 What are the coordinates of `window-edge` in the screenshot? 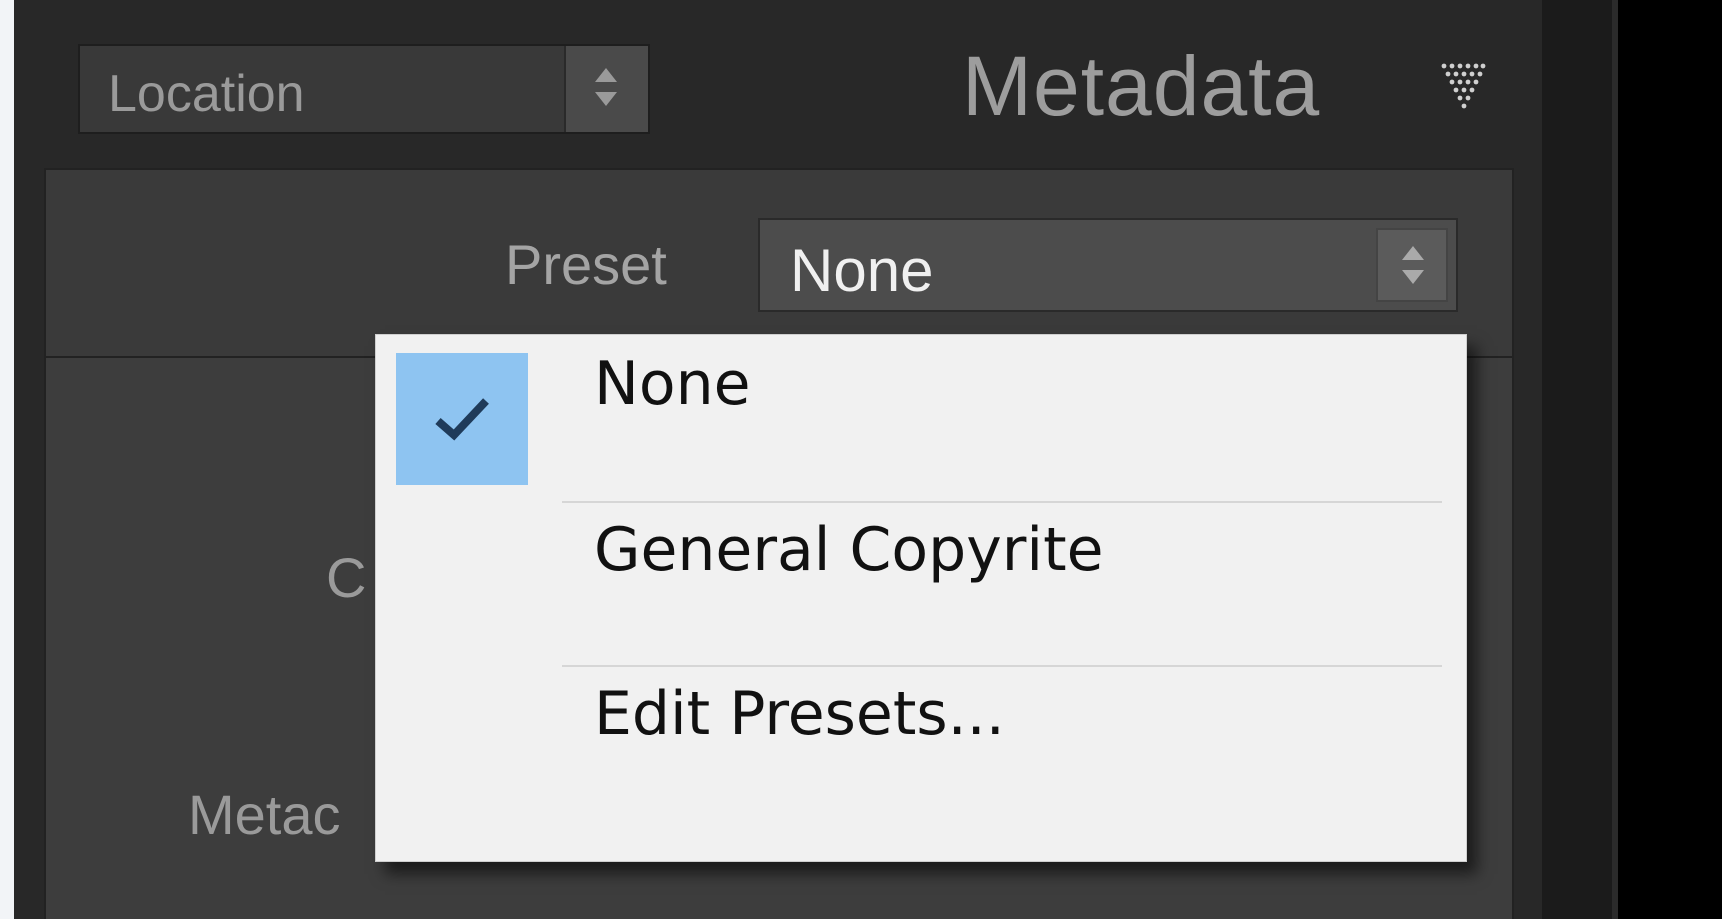 It's located at (1670, 459).